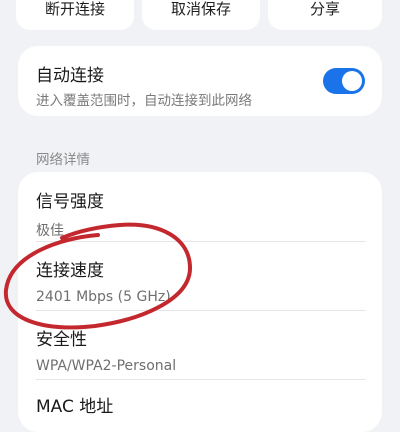 The height and width of the screenshot is (432, 400). What do you see at coordinates (61, 340) in the screenshot?
I see `security-label: 安全性` at bounding box center [61, 340].